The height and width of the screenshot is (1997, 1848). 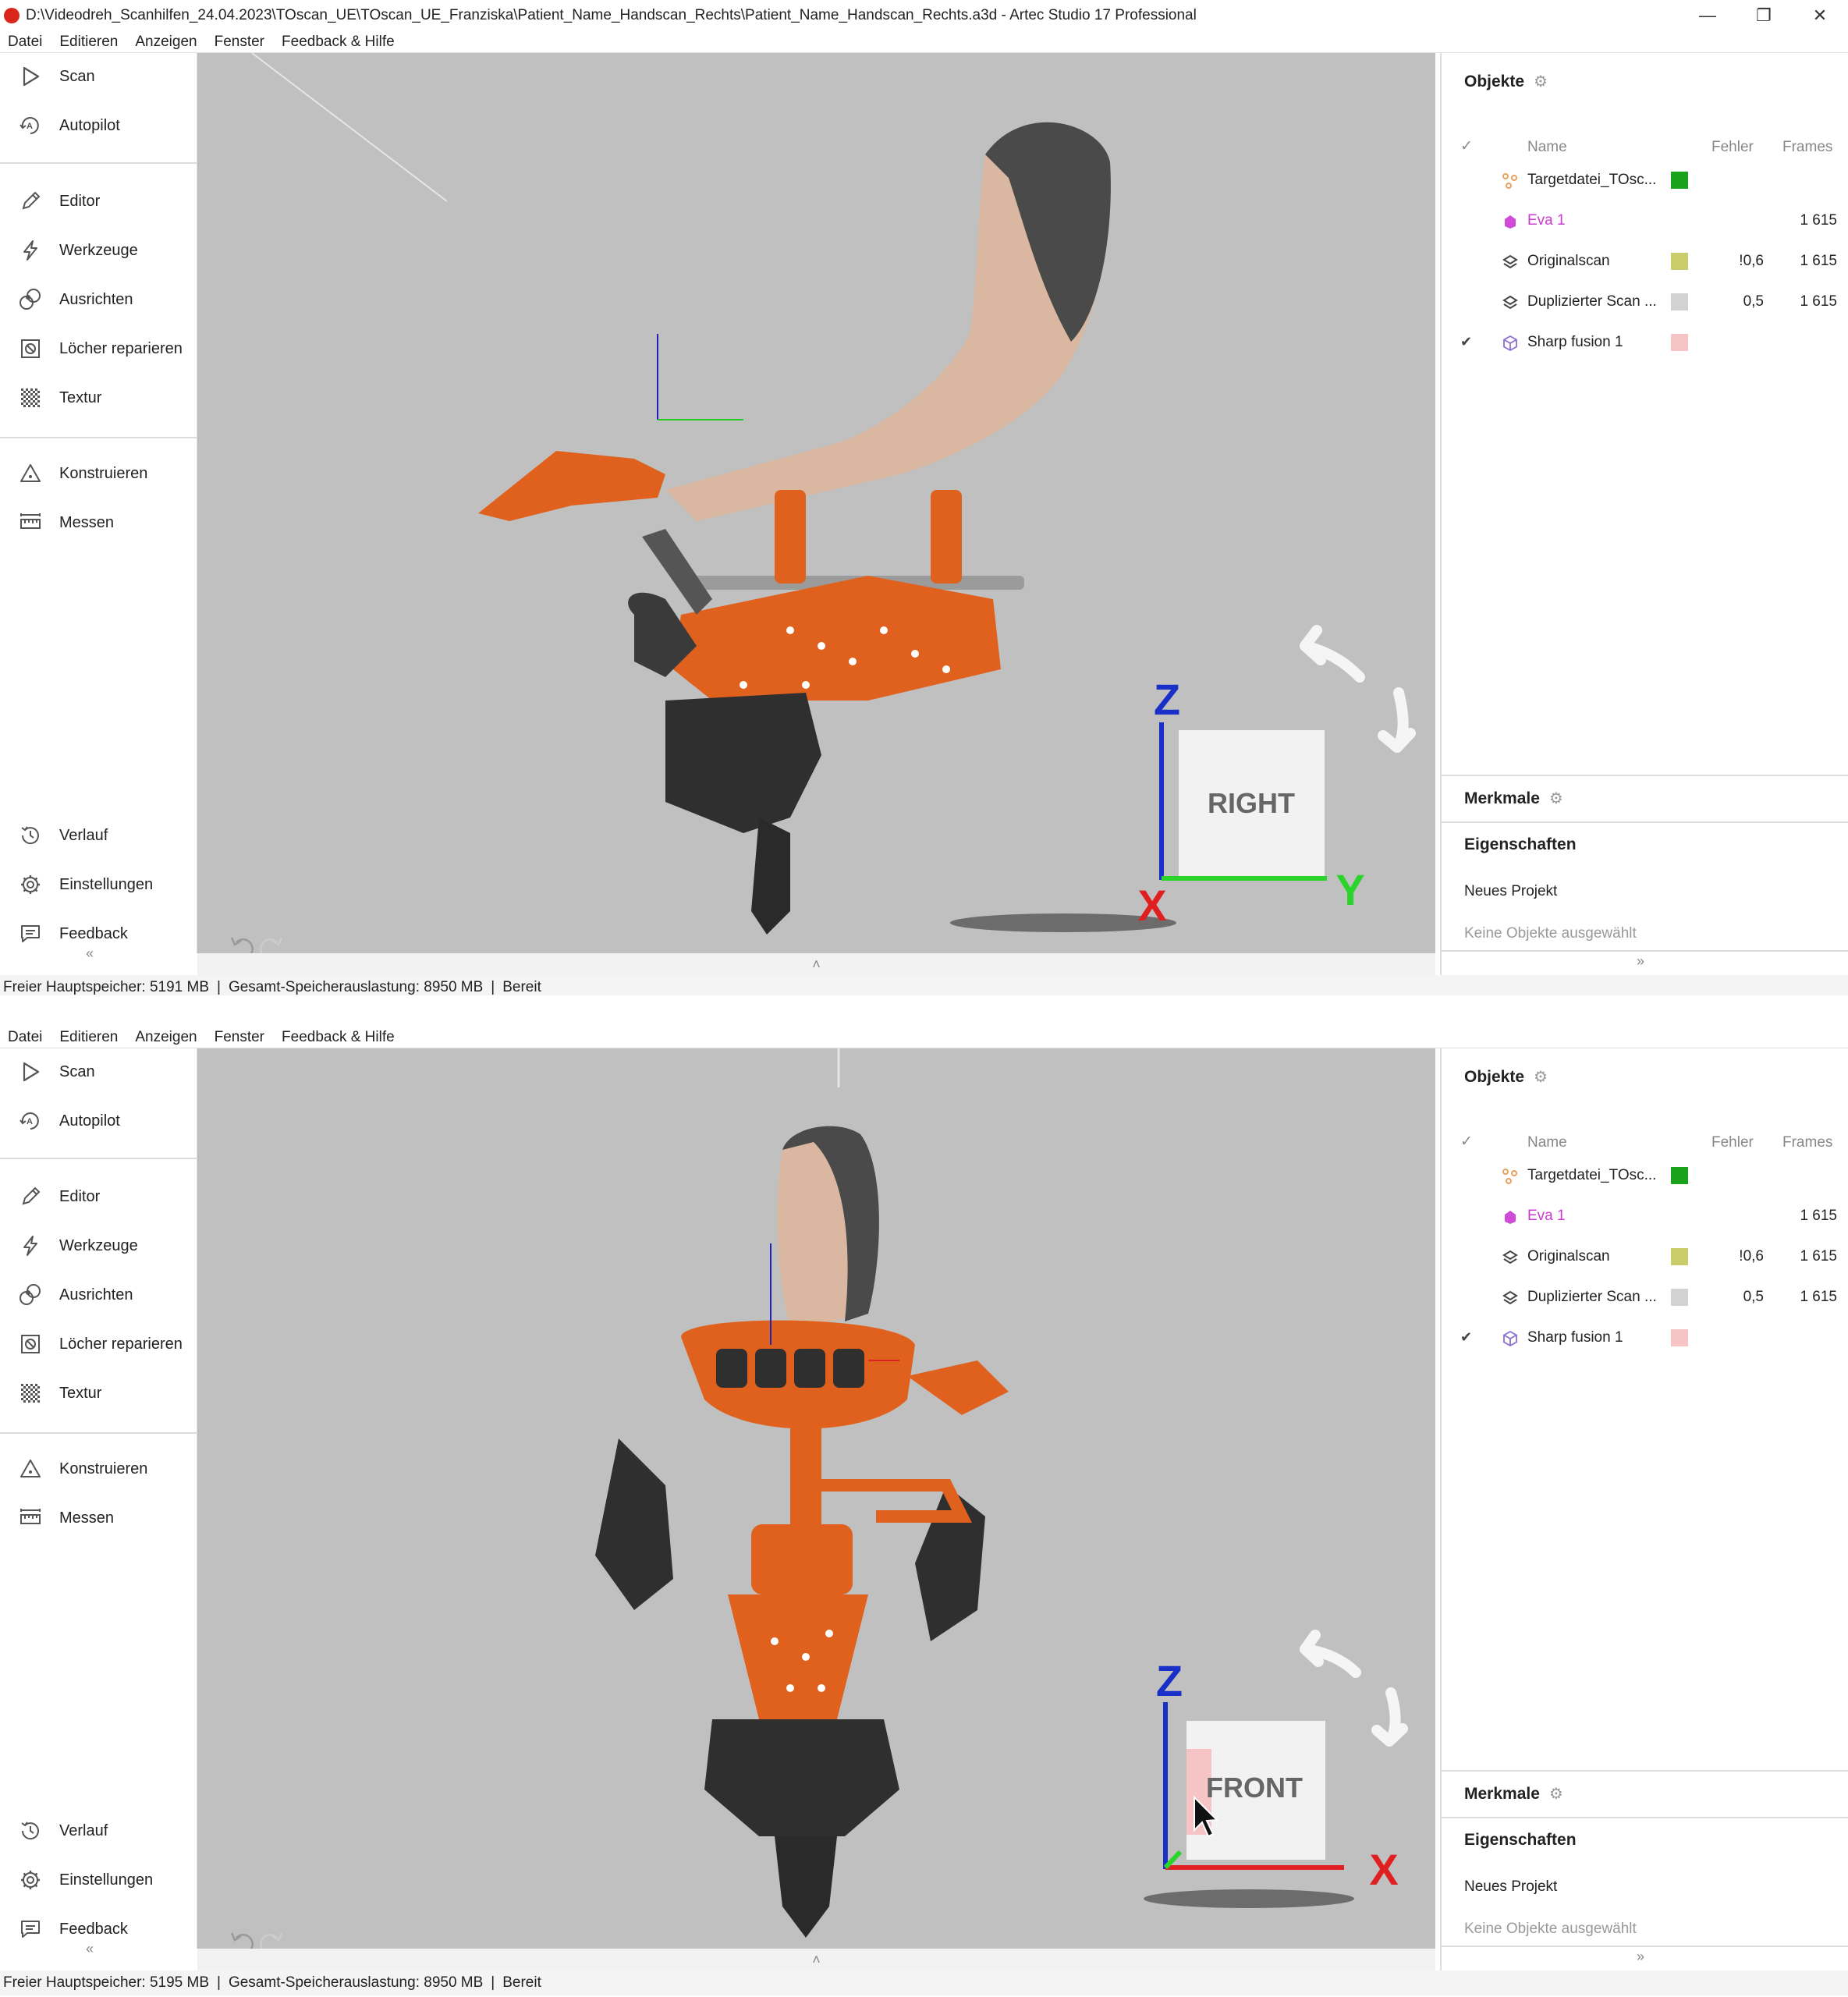 What do you see at coordinates (98, 163) in the screenshot?
I see `nav-divider` at bounding box center [98, 163].